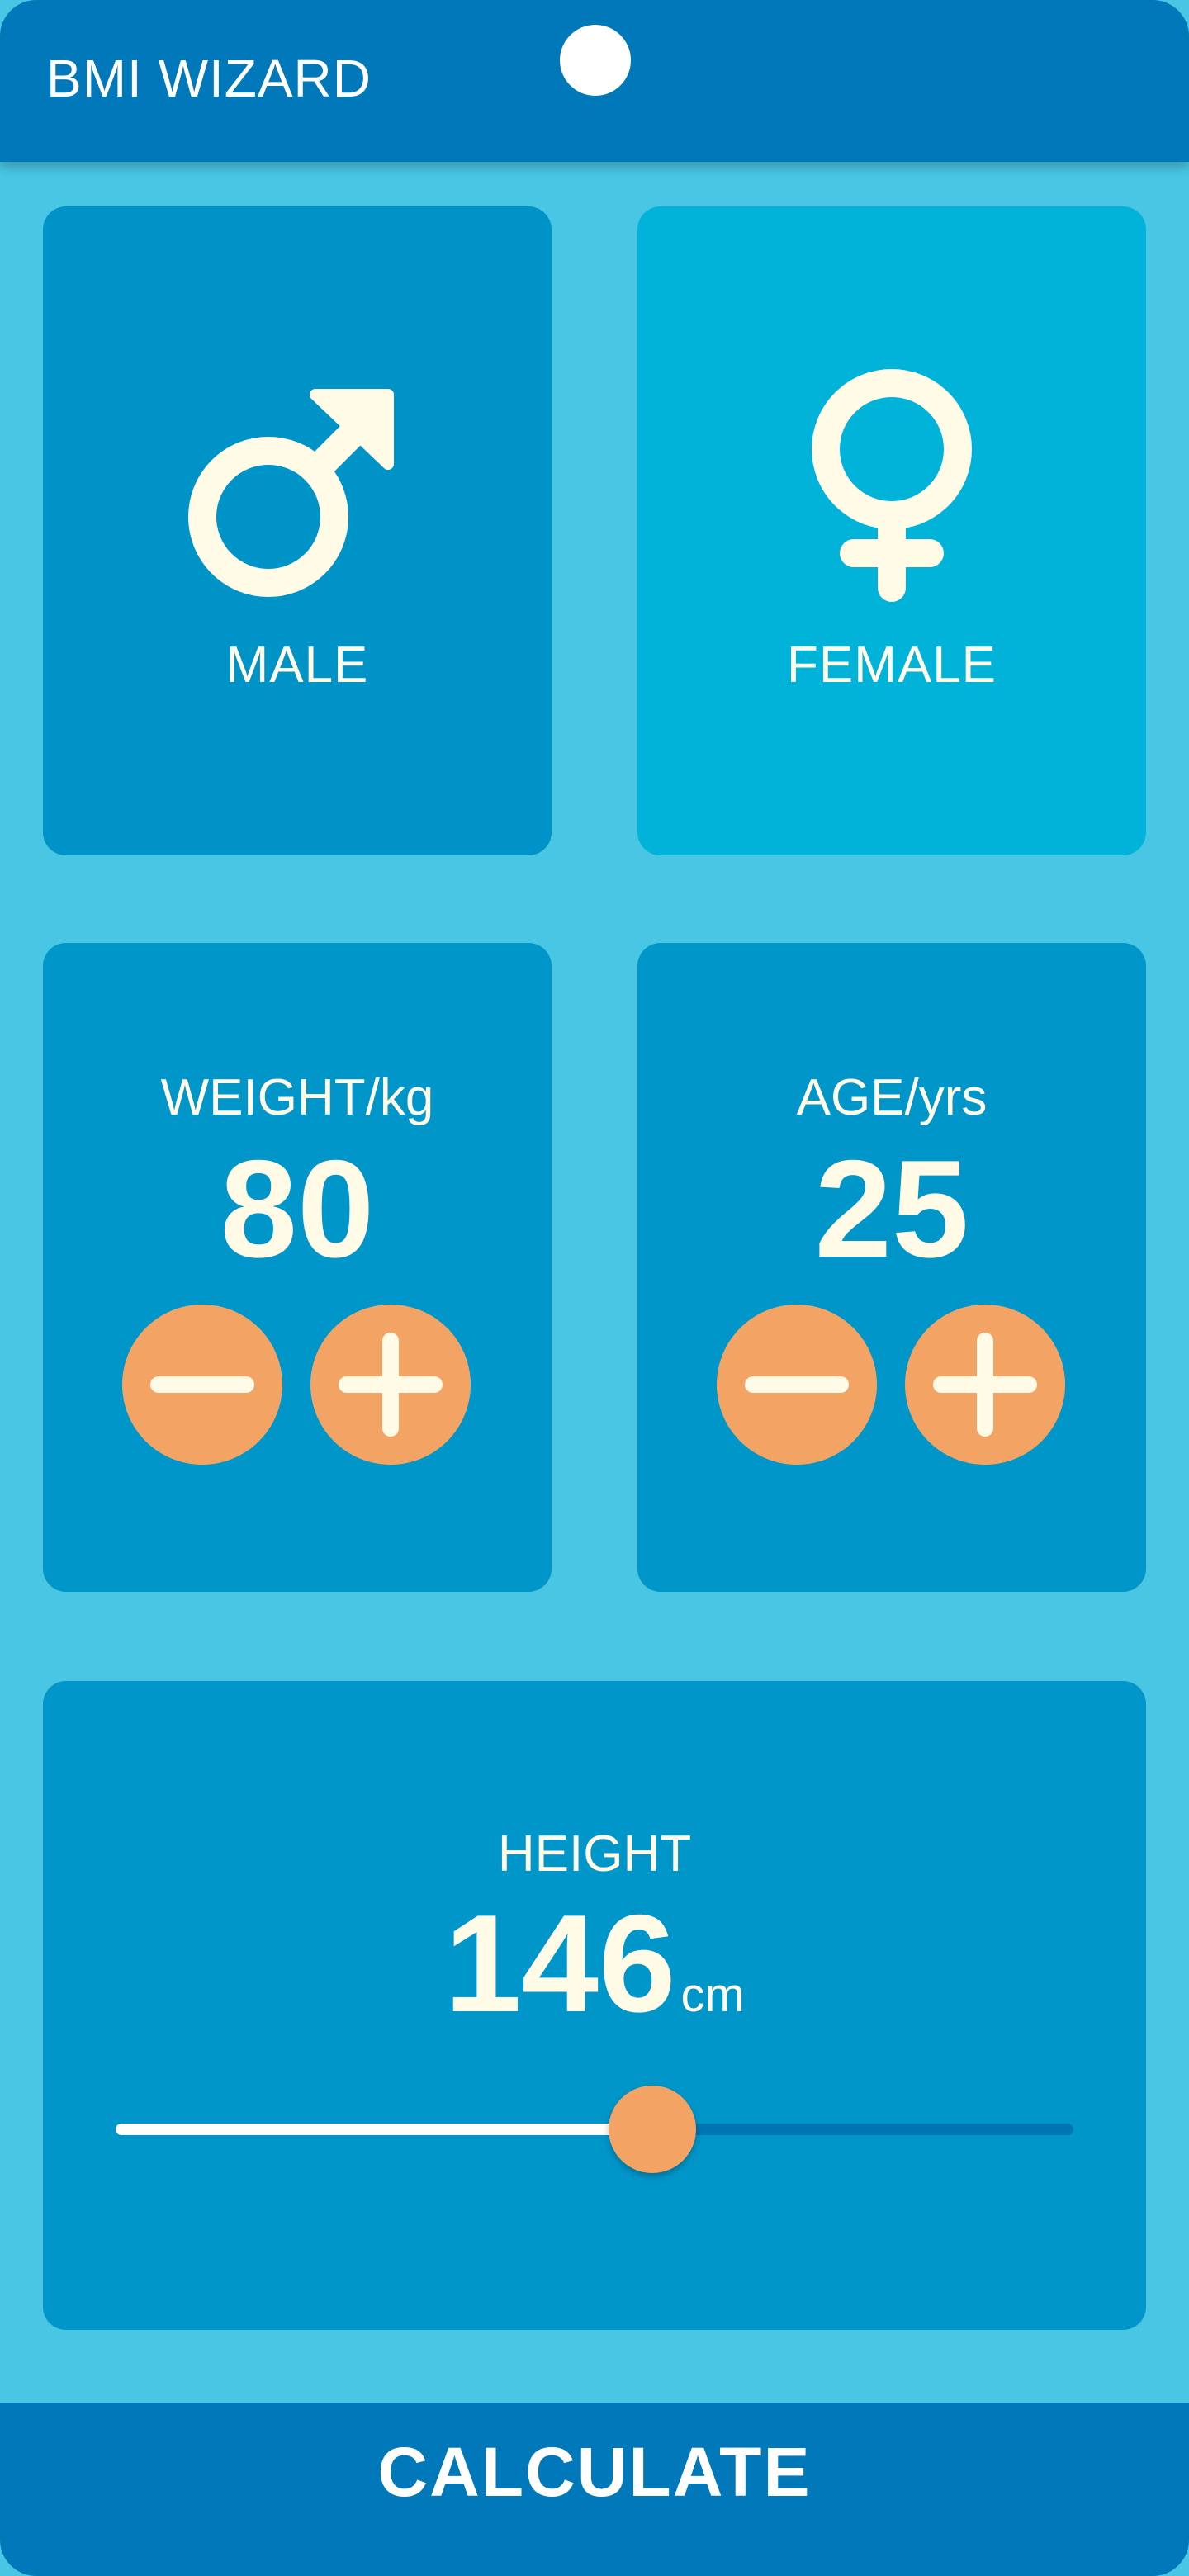 Image resolution: width=1189 pixels, height=2576 pixels. What do you see at coordinates (892, 1097) in the screenshot?
I see `age-label: AGE/yrs` at bounding box center [892, 1097].